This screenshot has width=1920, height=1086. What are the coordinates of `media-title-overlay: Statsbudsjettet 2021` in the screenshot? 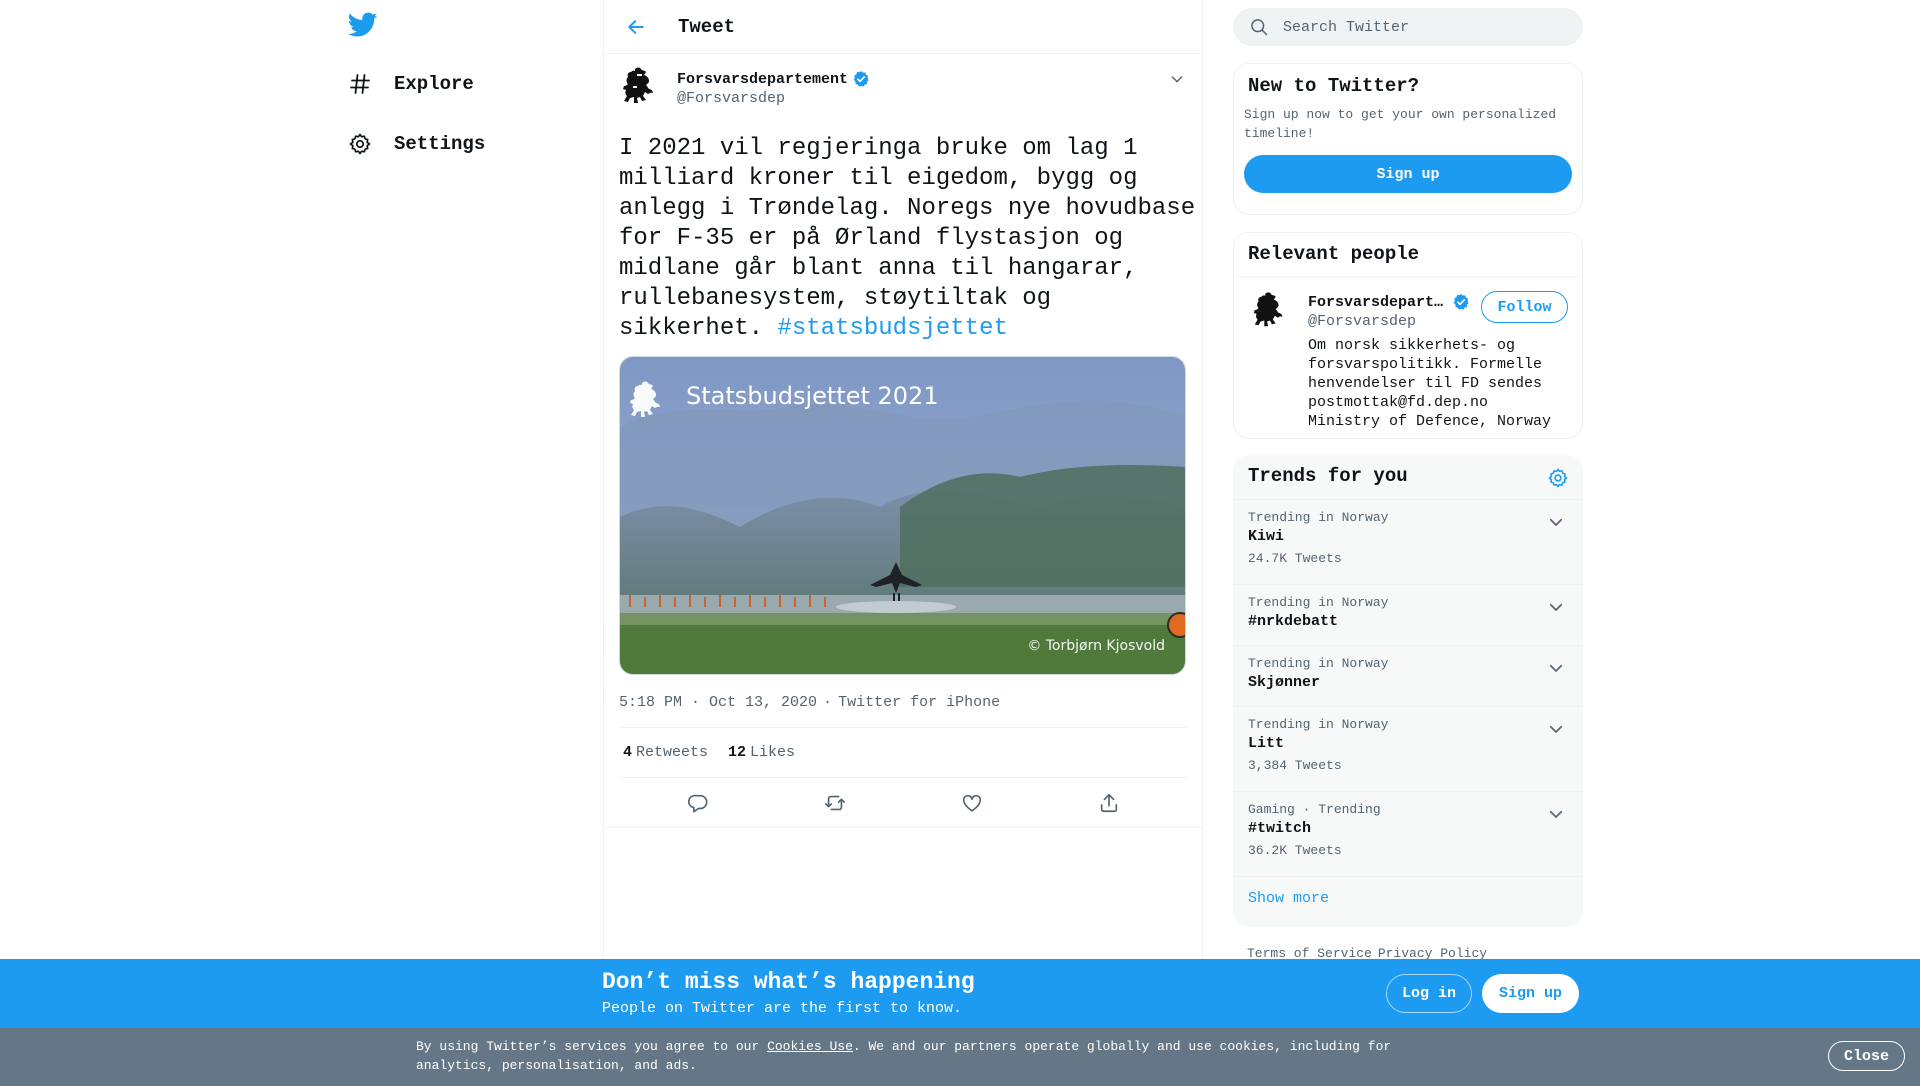 It's located at (812, 396).